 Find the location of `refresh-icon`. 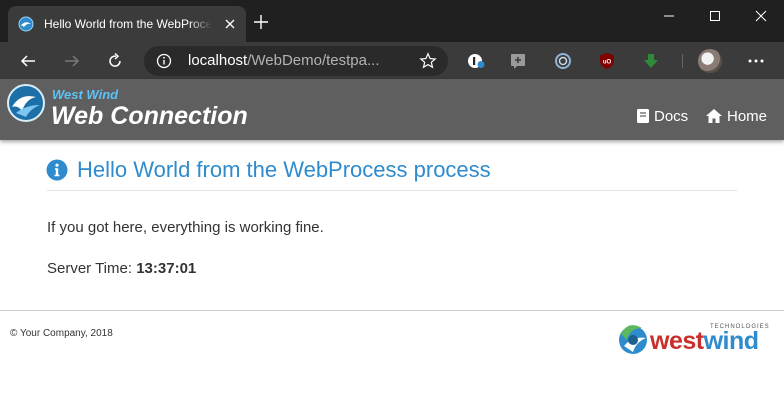

refresh-icon is located at coordinates (115, 59).